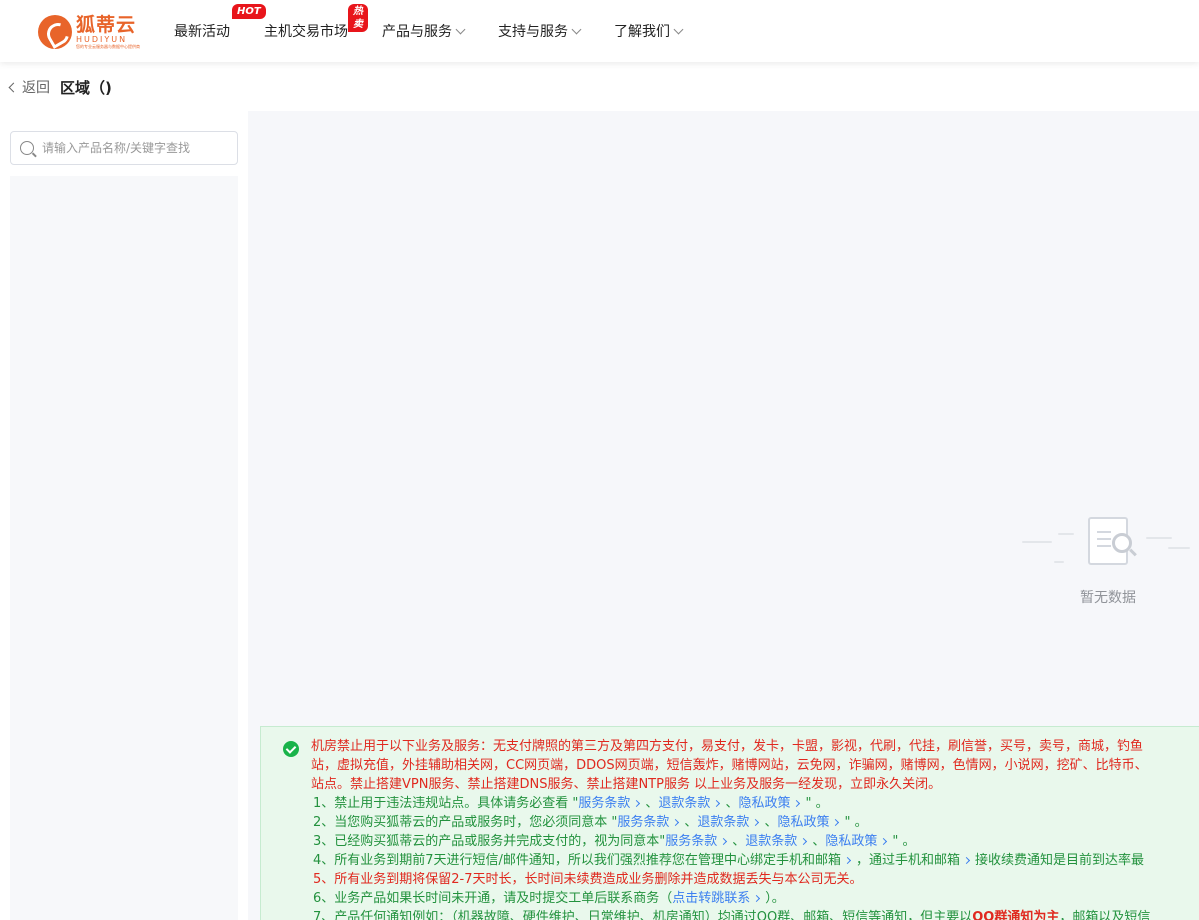  I want to click on logo: 狐蒂云 HUDIYUN 您的专业云服务器与数据中心提供商, so click(93, 32).